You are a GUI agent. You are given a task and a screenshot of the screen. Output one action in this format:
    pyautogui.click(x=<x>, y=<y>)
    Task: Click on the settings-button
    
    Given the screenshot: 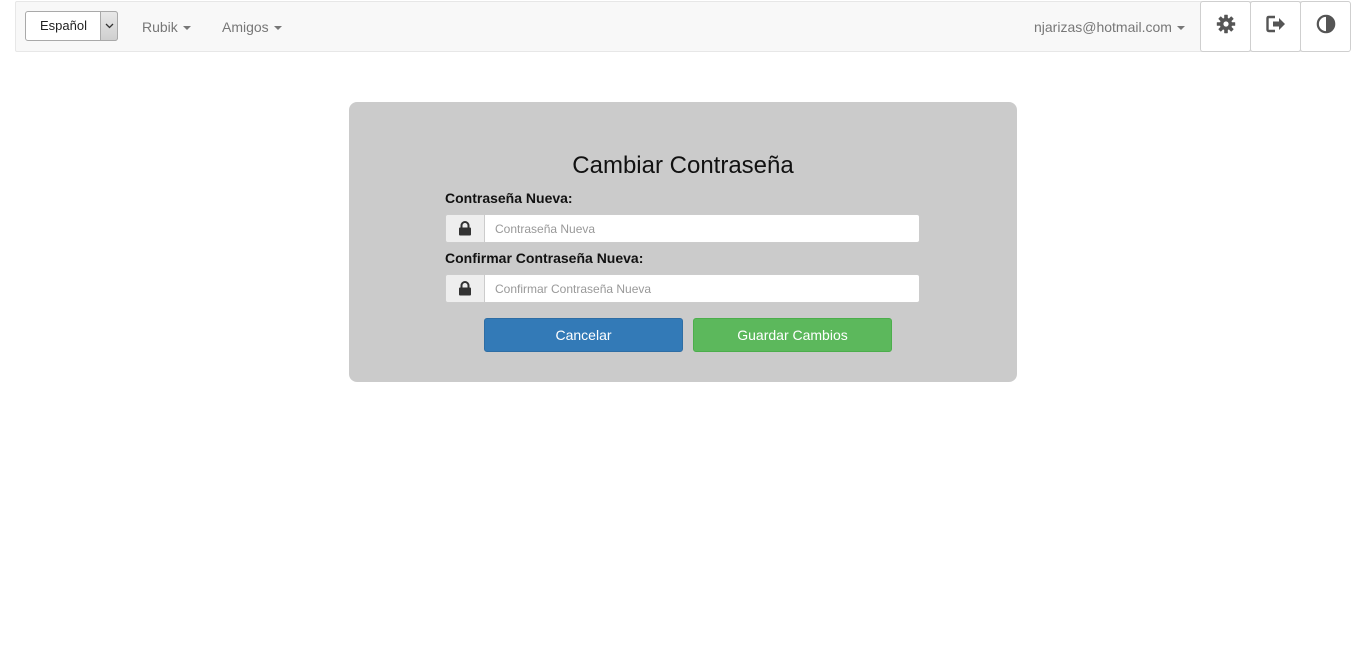 What is the action you would take?
    pyautogui.click(x=1225, y=26)
    